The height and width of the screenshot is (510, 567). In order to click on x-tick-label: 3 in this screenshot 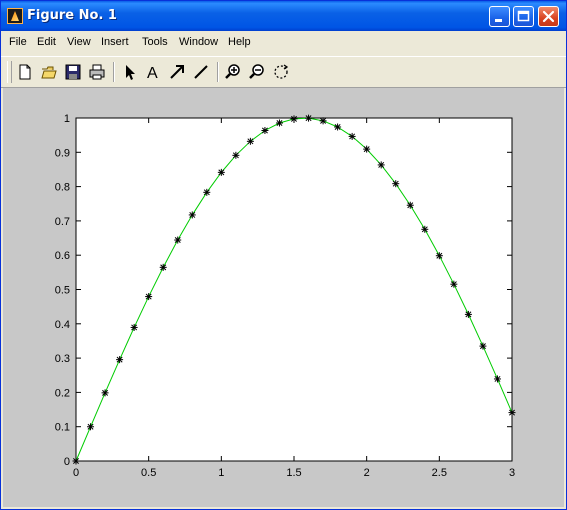, I will do `click(512, 473)`.